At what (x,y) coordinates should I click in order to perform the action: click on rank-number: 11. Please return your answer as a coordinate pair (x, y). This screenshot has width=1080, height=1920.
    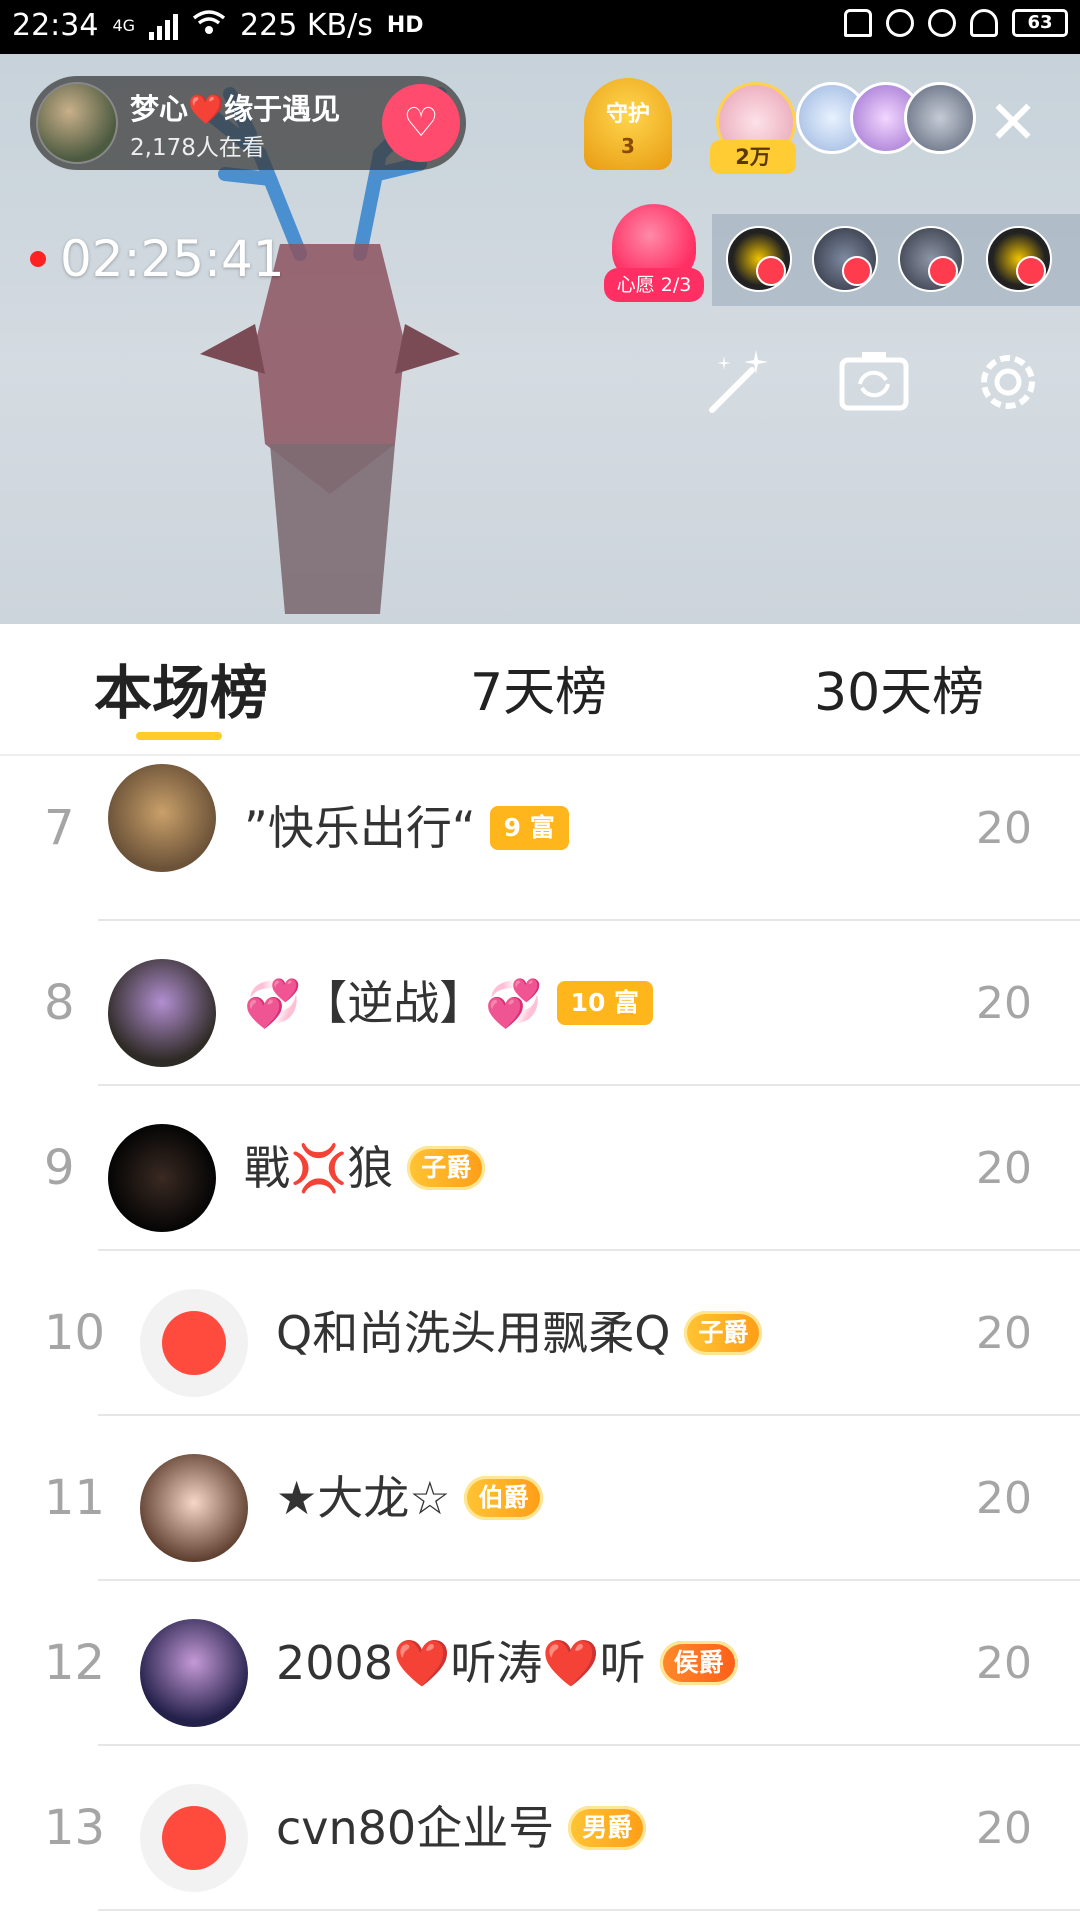
    Looking at the image, I should click on (75, 1498).